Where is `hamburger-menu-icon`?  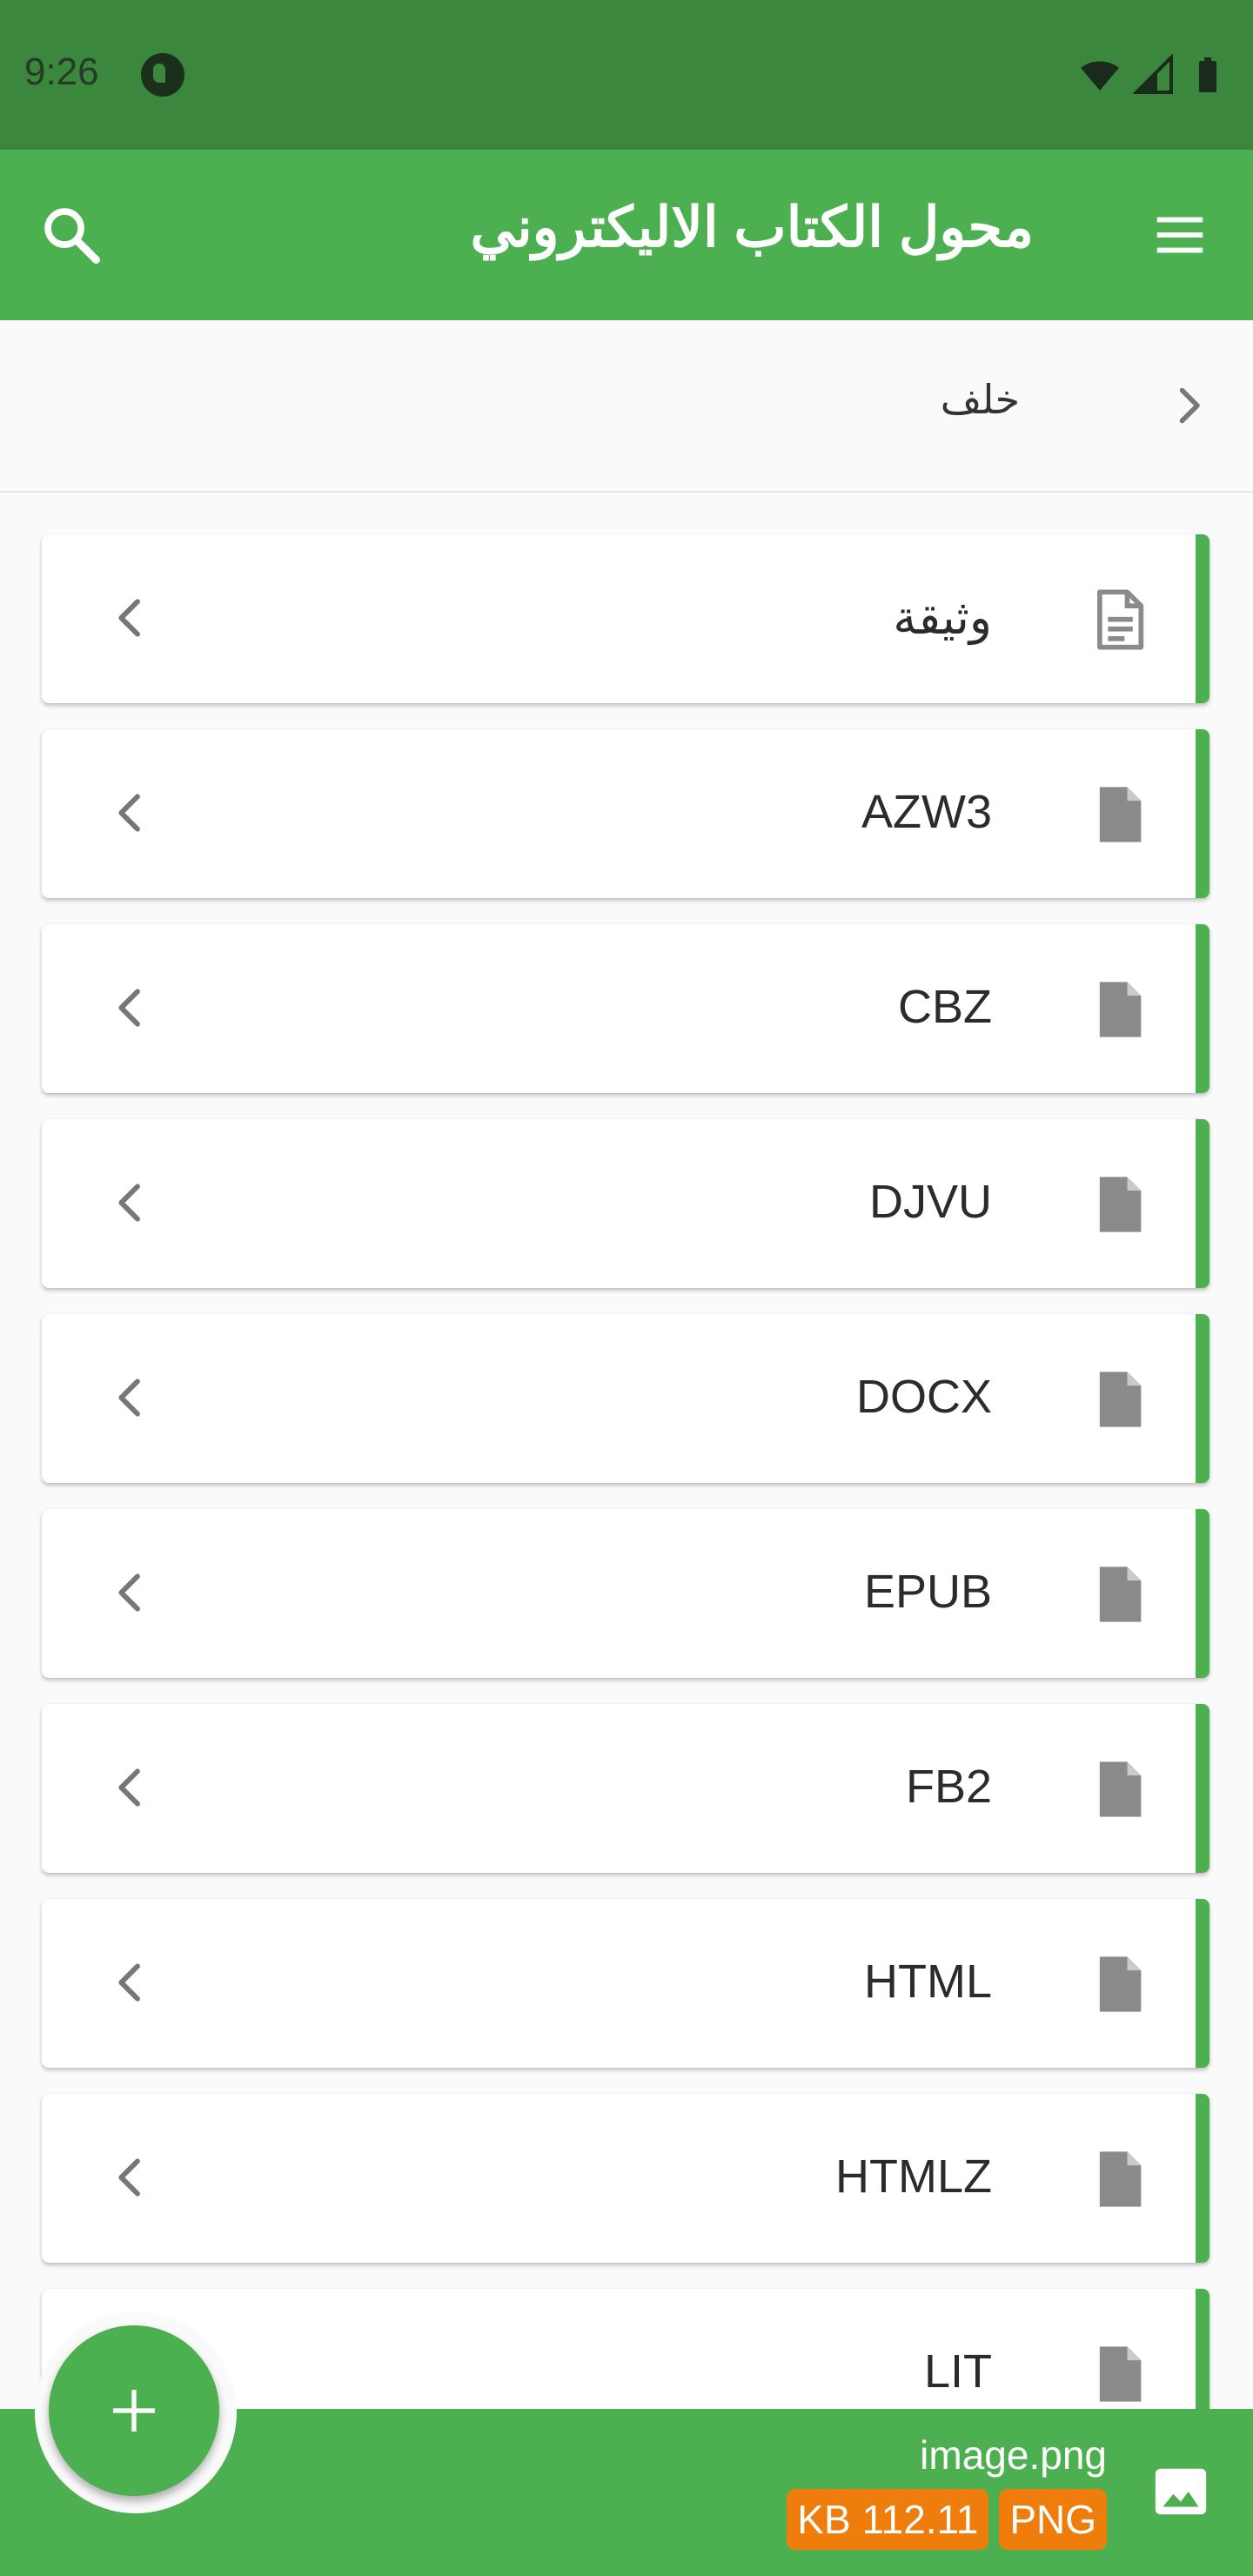 hamburger-menu-icon is located at coordinates (1179, 235).